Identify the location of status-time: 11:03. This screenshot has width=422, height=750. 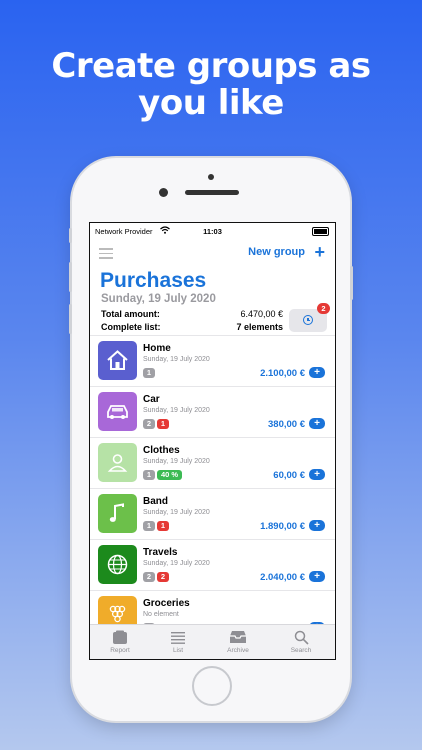
(212, 231).